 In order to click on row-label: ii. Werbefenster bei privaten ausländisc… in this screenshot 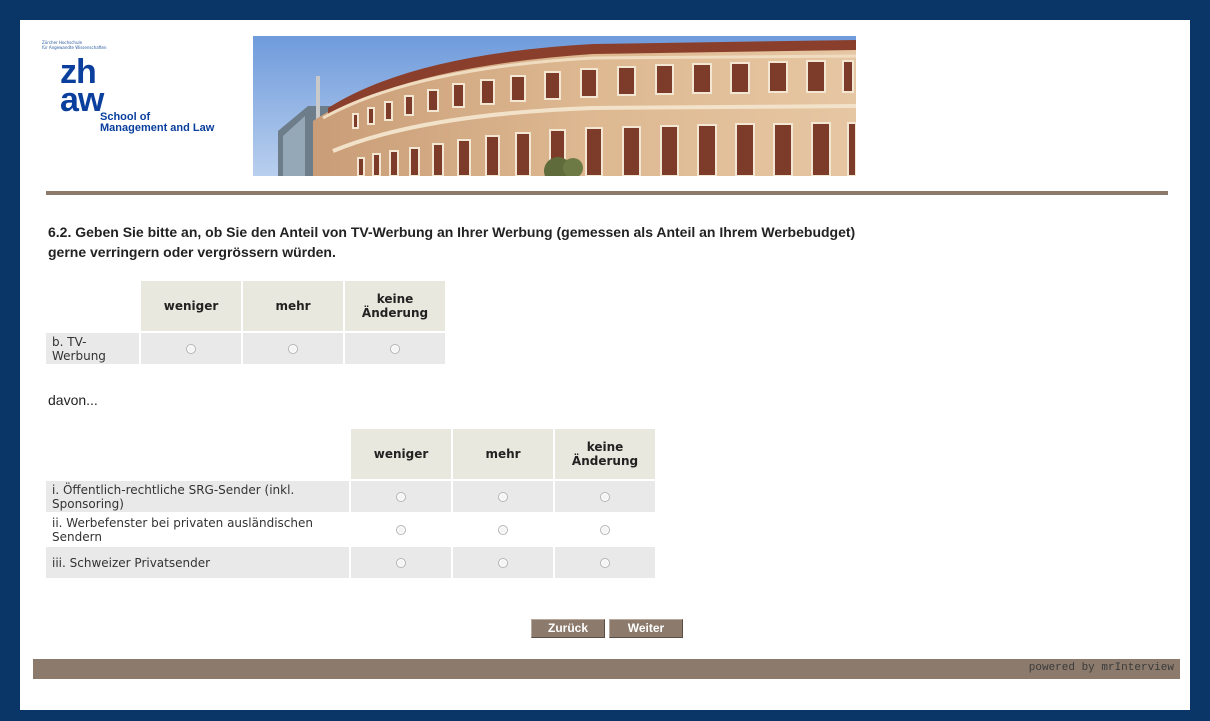, I will do `click(197, 529)`.